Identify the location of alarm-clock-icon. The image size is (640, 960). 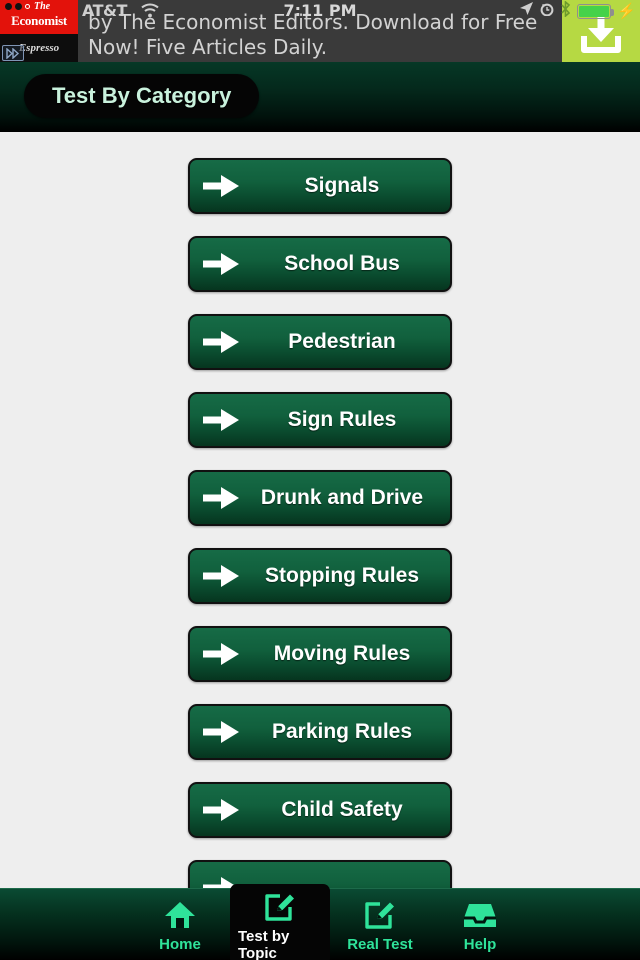
(547, 11).